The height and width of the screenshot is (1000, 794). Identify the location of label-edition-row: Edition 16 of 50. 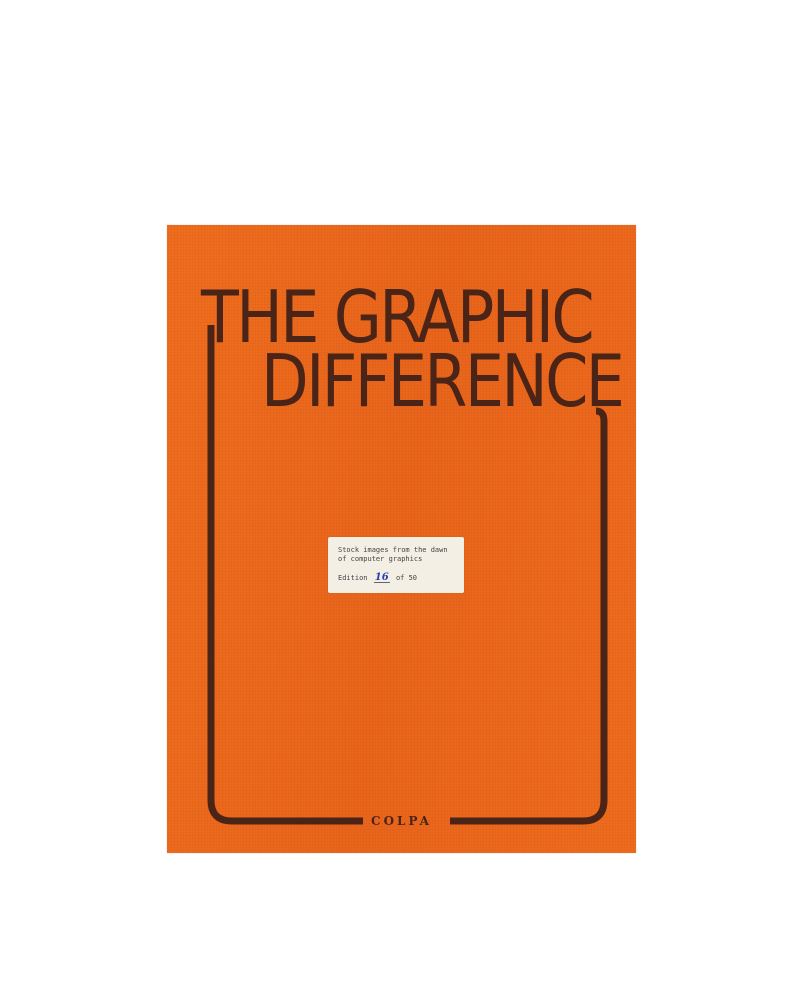
(377, 578).